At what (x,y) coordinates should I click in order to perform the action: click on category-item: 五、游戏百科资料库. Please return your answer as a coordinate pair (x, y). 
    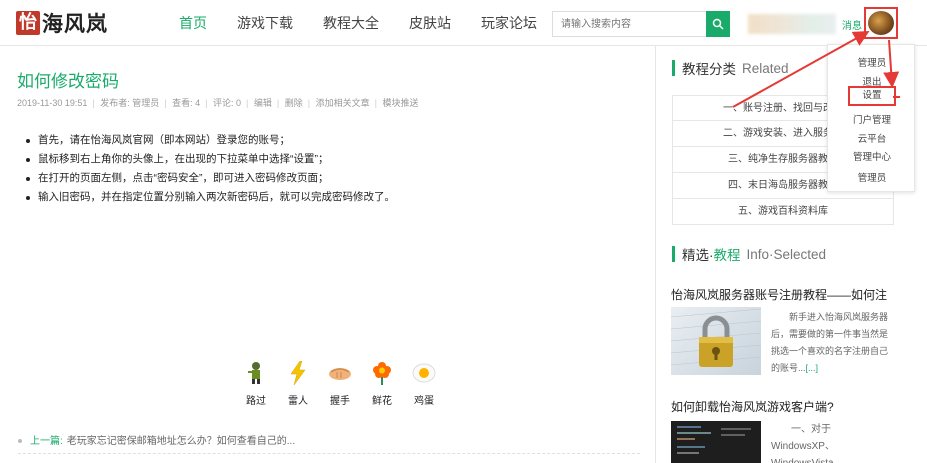
    Looking at the image, I should click on (783, 212).